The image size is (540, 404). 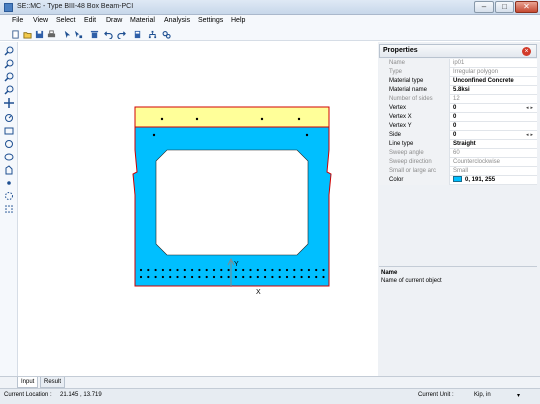 I want to click on node-pointer-icon, so click(x=78, y=34).